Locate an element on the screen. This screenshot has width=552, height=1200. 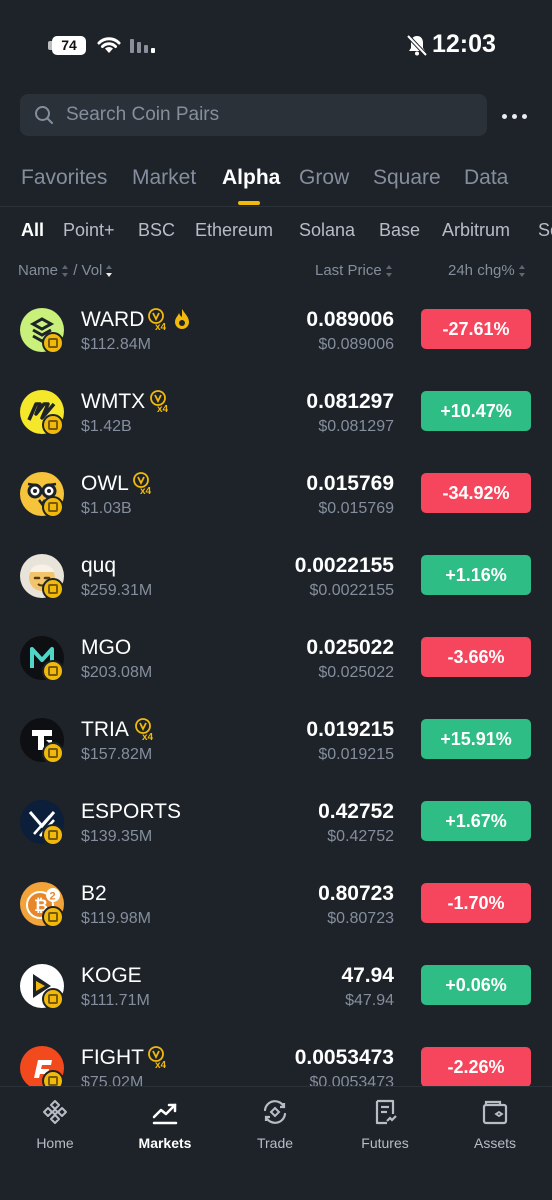
filter-ethereum: Ethereum is located at coordinates (234, 230).